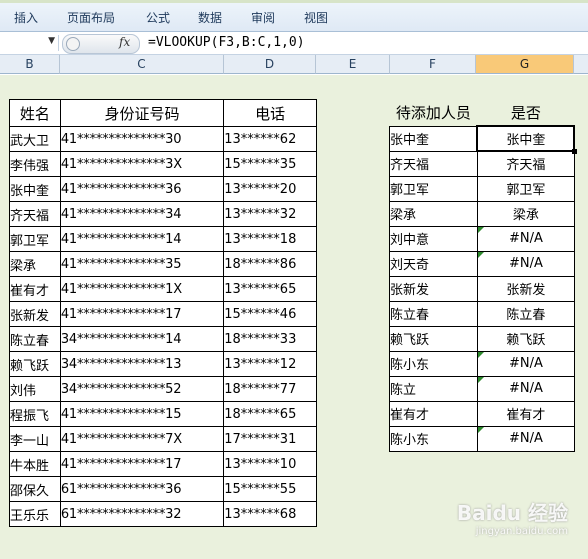 Image resolution: width=588 pixels, height=559 pixels. I want to click on cell-phone: 13******12, so click(270, 364).